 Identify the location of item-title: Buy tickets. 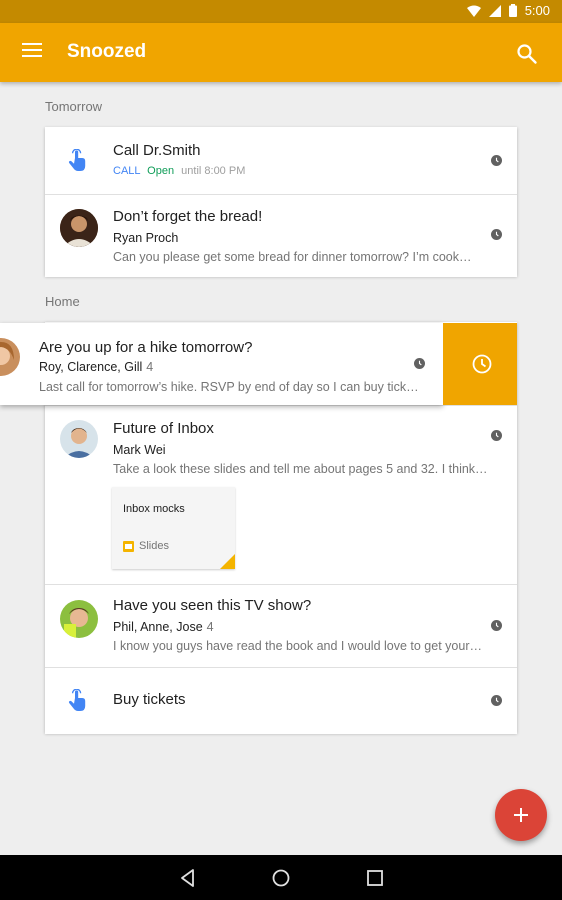
(149, 699).